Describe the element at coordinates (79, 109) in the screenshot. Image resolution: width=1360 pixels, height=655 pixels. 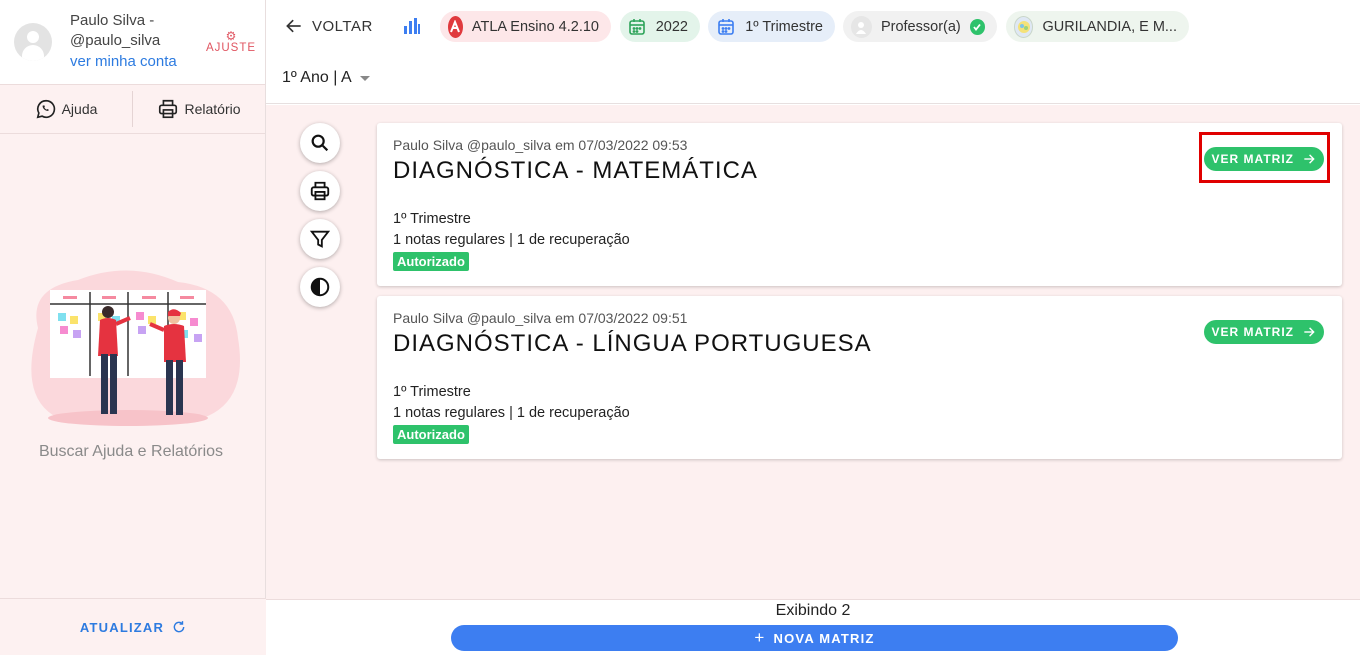
I see `help-label: Ajuda` at that location.